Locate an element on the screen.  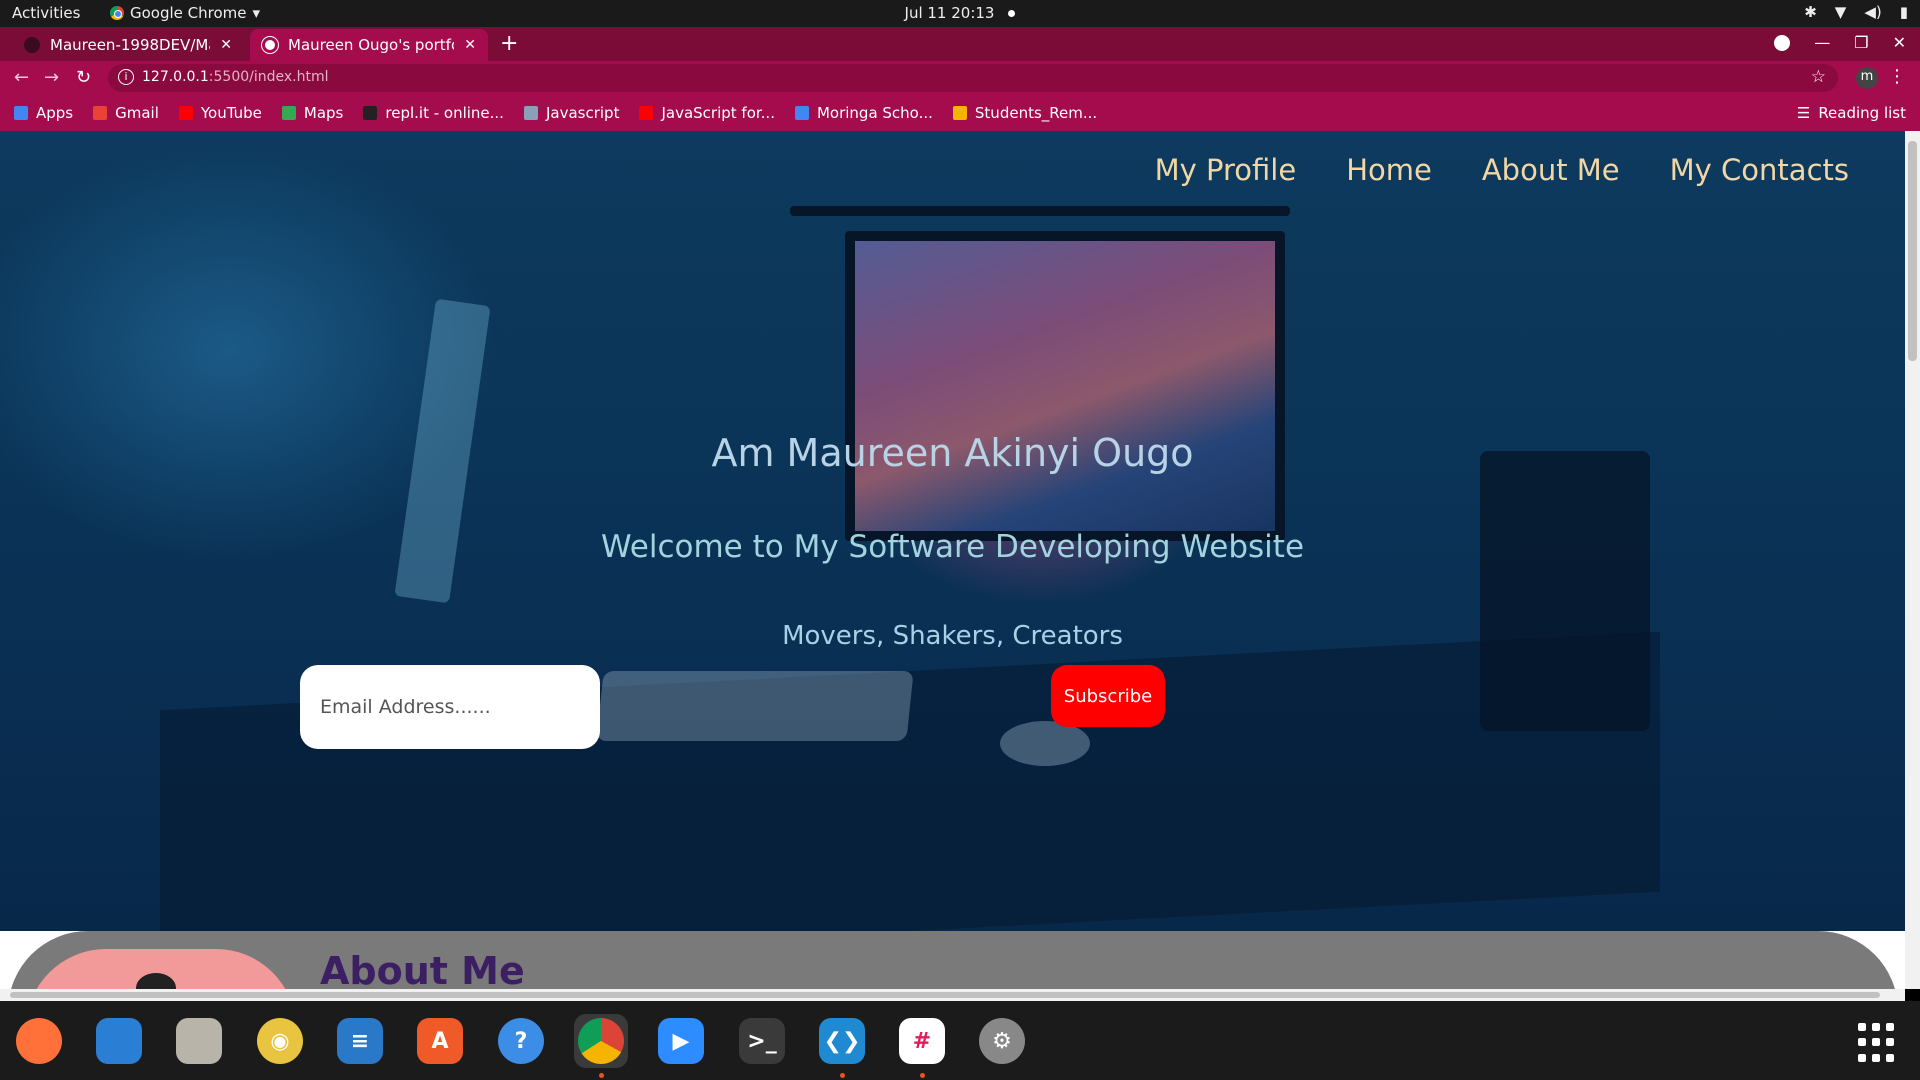
rhythmbox-icon: ◉ is located at coordinates (280, 1041).